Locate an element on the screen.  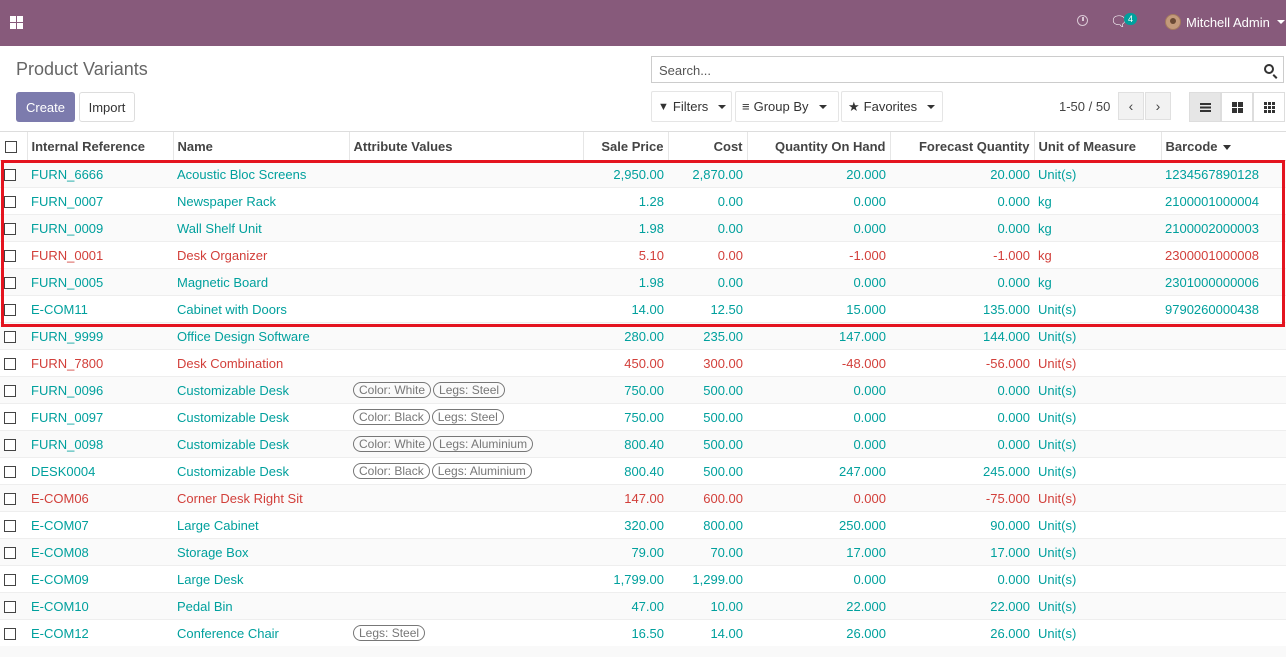
cell-internal-reference: DESK0004 is located at coordinates (100, 471).